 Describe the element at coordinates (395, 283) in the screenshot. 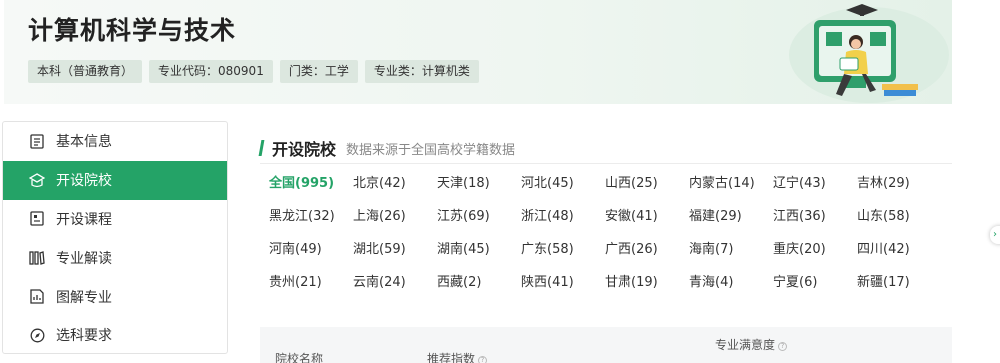

I see `region-filter-item: 云南(24)` at that location.